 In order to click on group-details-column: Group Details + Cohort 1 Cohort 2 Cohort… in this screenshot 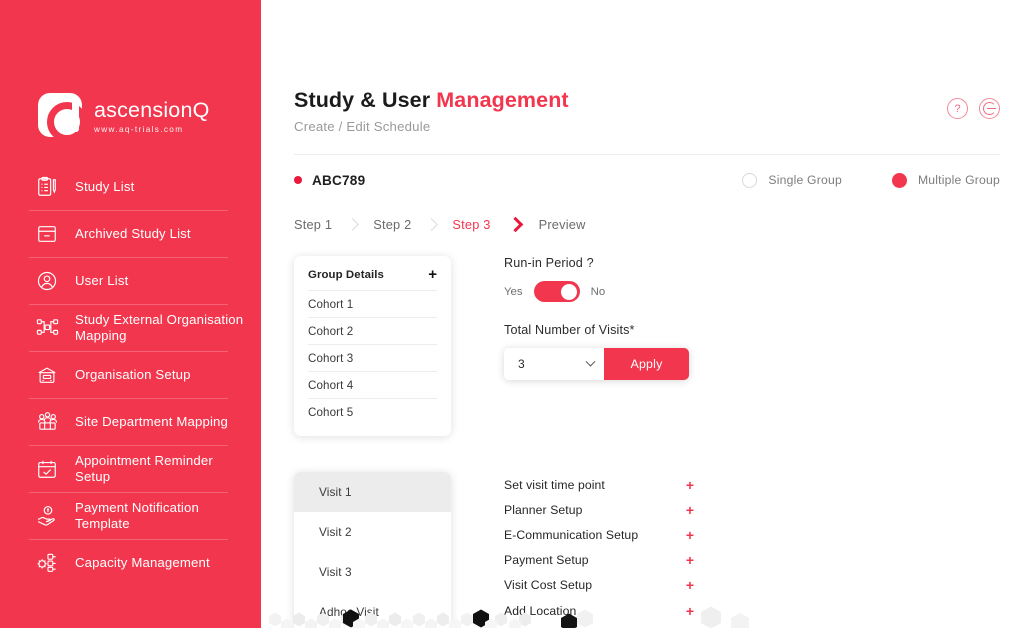, I will do `click(372, 346)`.